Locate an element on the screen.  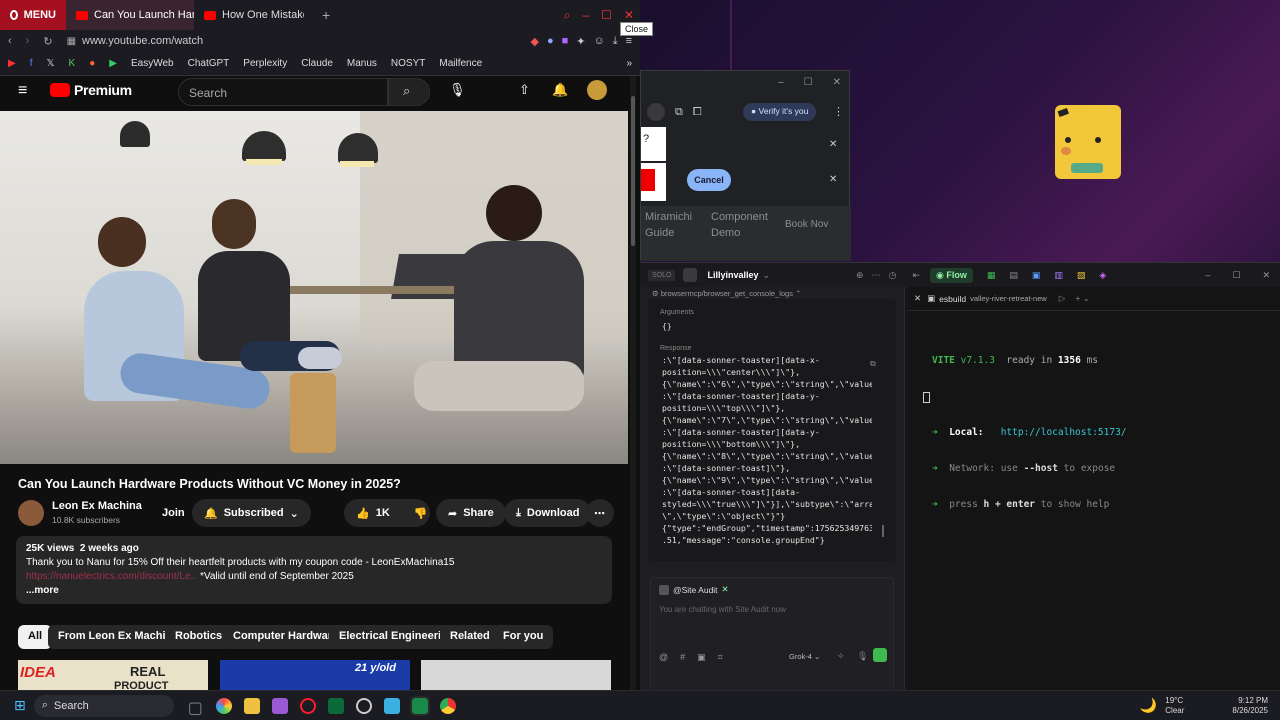
sparkle-icon: ✧ is located at coordinates (841, 656).